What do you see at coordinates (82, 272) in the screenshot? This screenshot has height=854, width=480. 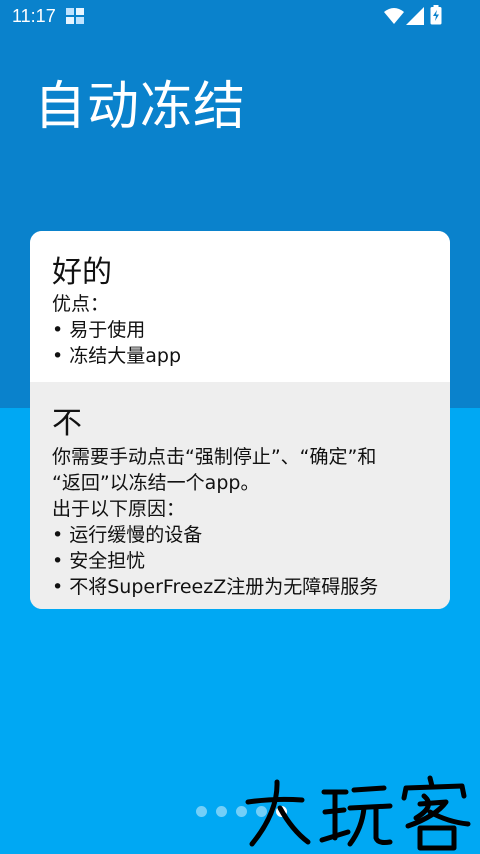 I see `good-heading: 好的` at bounding box center [82, 272].